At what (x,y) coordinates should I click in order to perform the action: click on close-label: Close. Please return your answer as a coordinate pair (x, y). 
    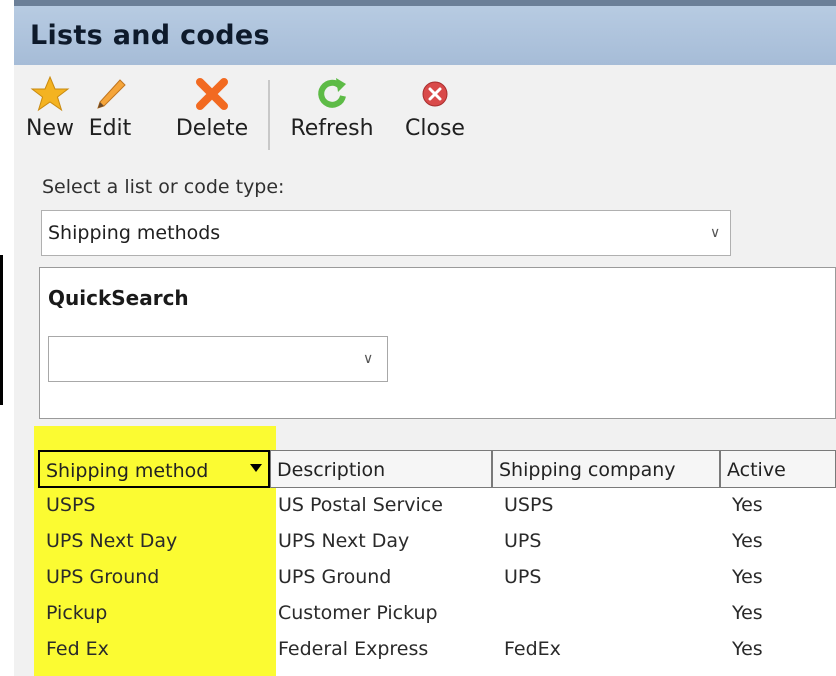
    Looking at the image, I should click on (435, 128).